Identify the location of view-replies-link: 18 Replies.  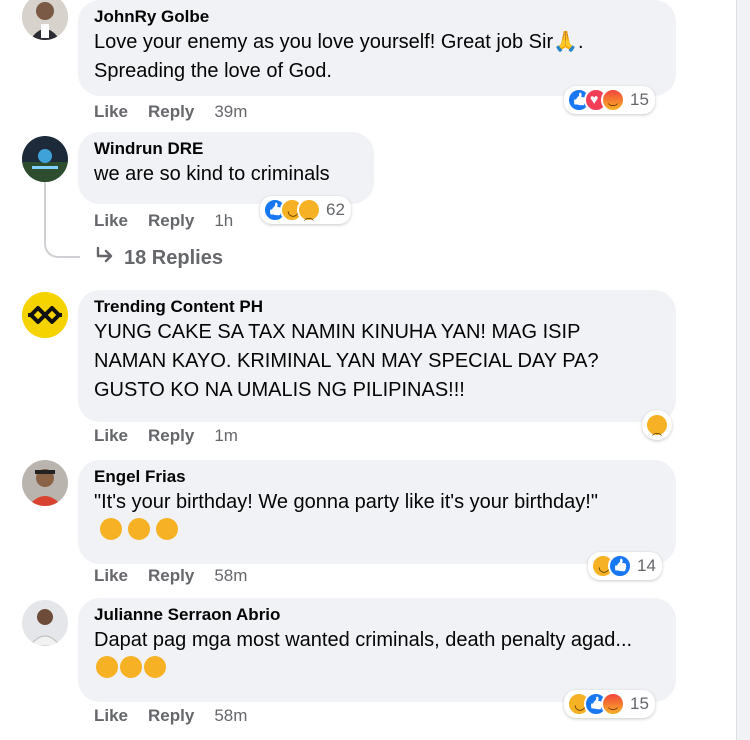
(158, 258).